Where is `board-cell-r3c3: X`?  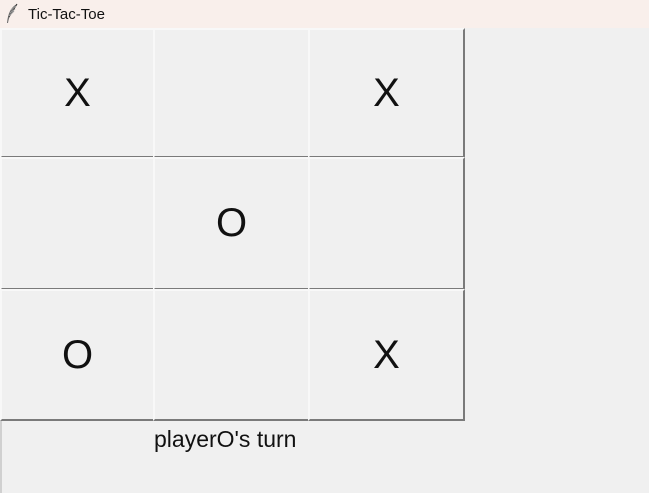 board-cell-r3c3: X is located at coordinates (386, 355).